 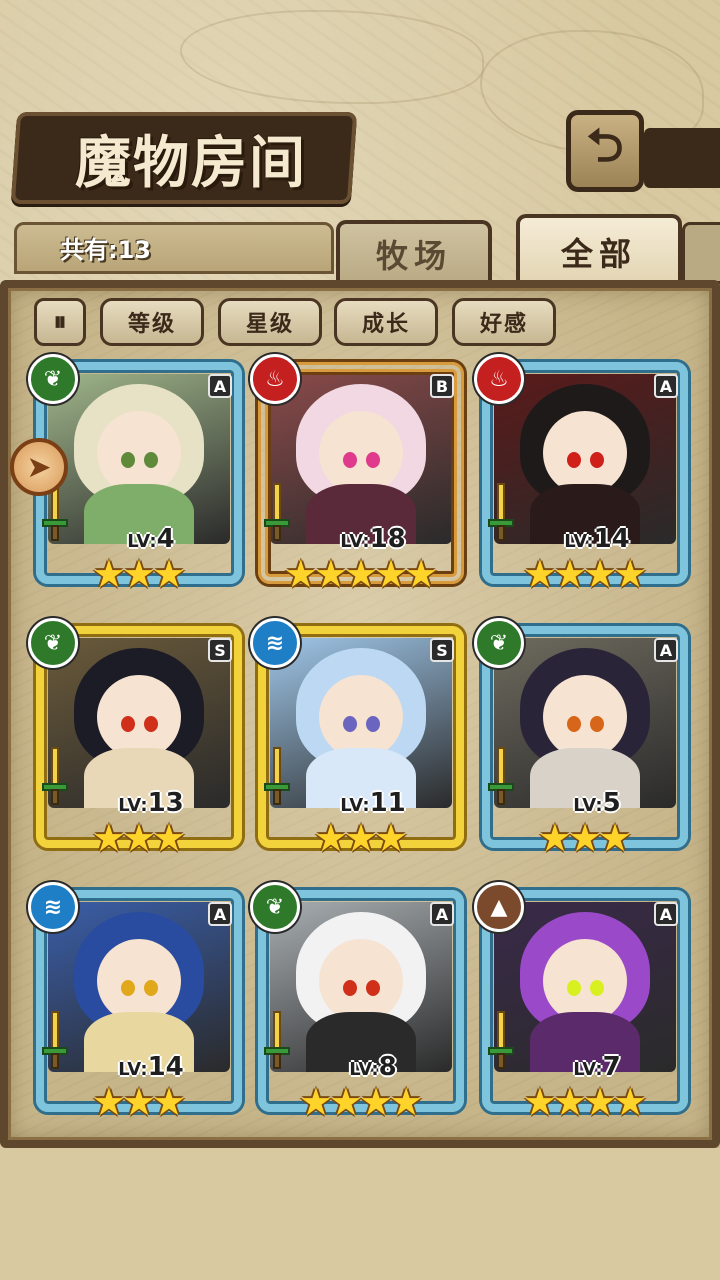 What do you see at coordinates (599, 250) in the screenshot?
I see `tab-all: 全部` at bounding box center [599, 250].